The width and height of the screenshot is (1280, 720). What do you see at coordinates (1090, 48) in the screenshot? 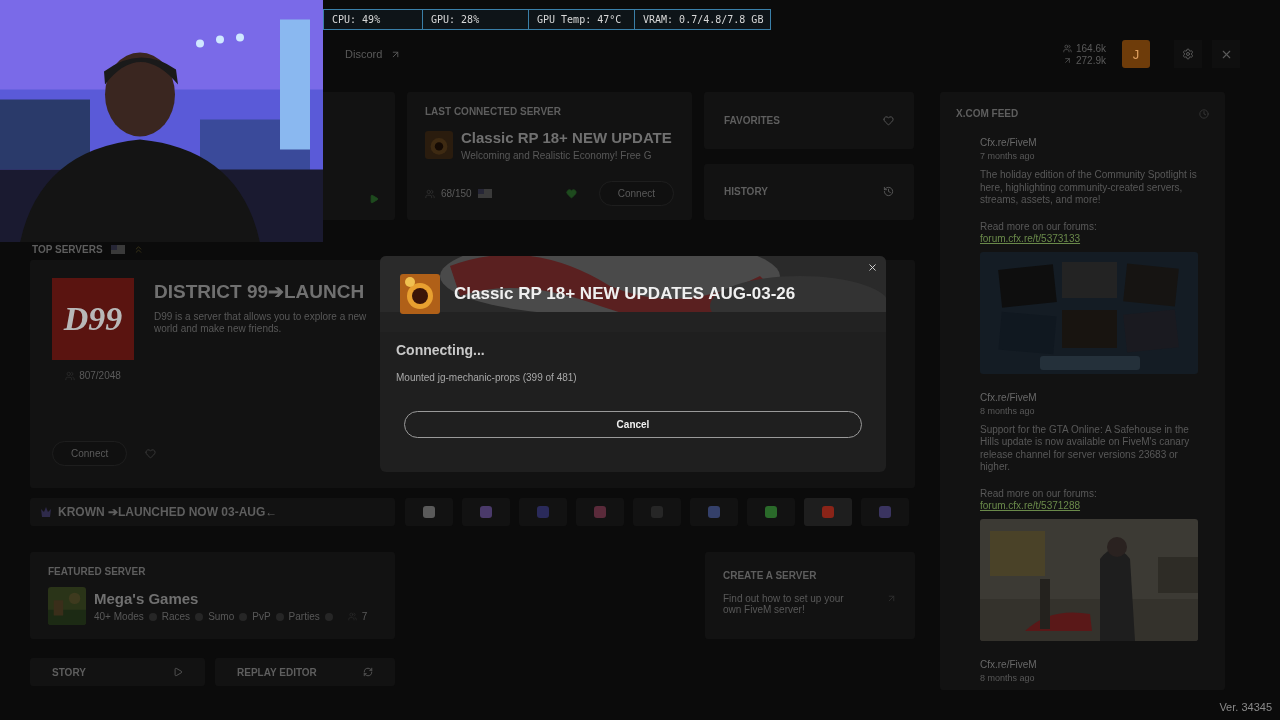
I see `player-count: 164.6k` at bounding box center [1090, 48].